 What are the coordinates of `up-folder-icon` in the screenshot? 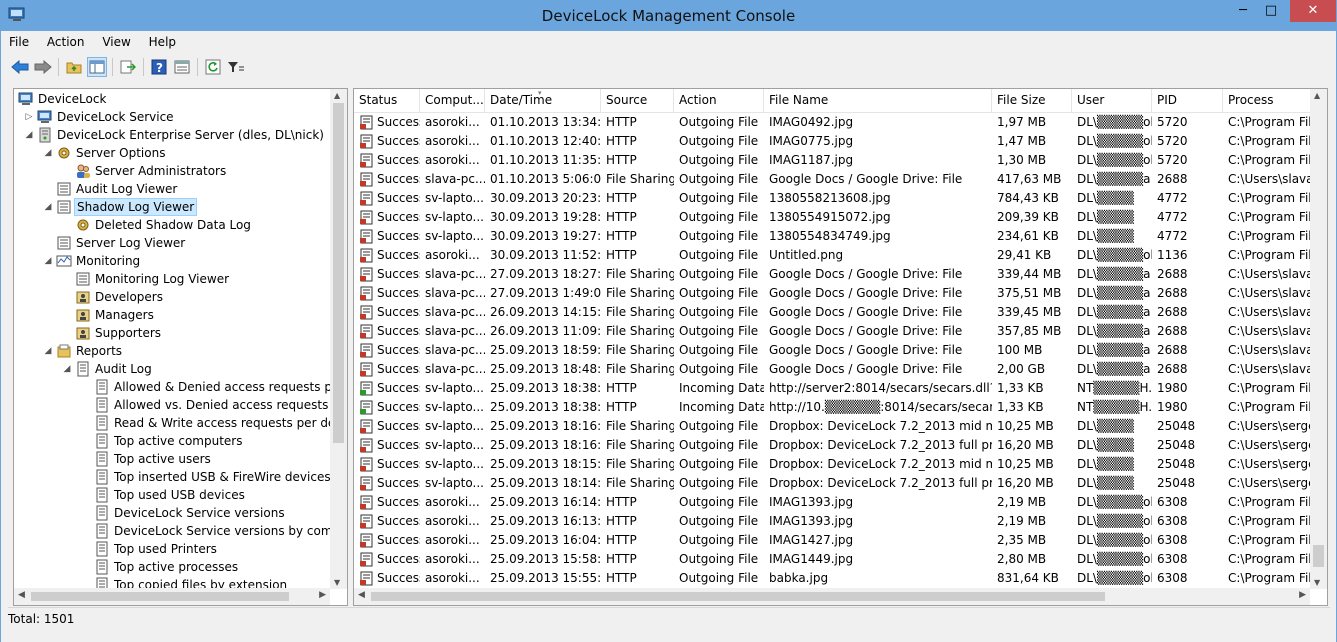 It's located at (74, 67).